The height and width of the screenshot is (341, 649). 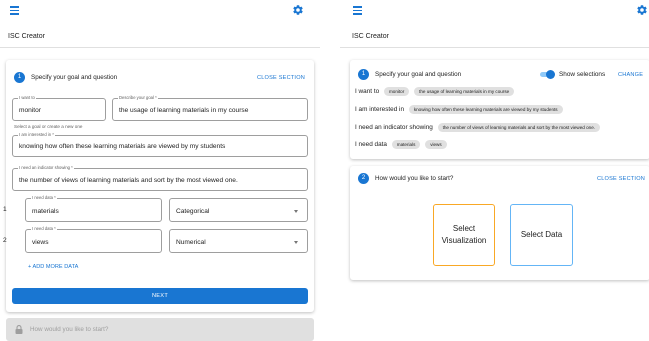 I want to click on want-select: I want to monitor, so click(x=59, y=108).